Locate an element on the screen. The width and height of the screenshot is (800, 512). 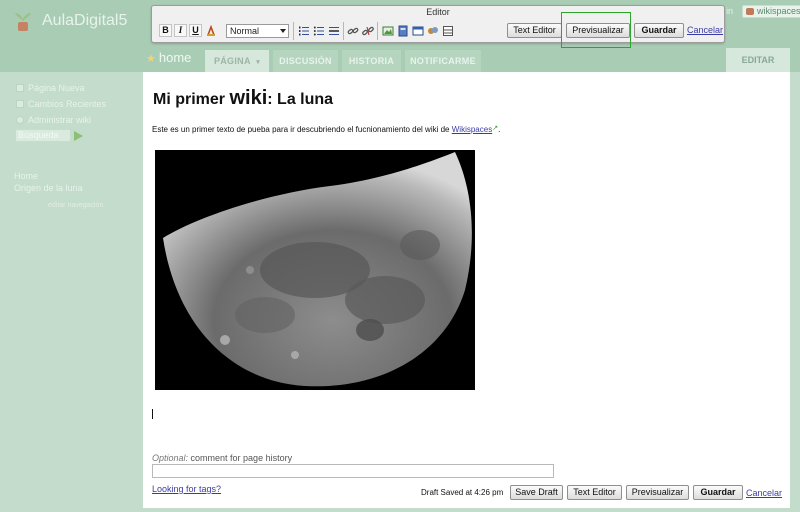
file-icon is located at coordinates (403, 31).